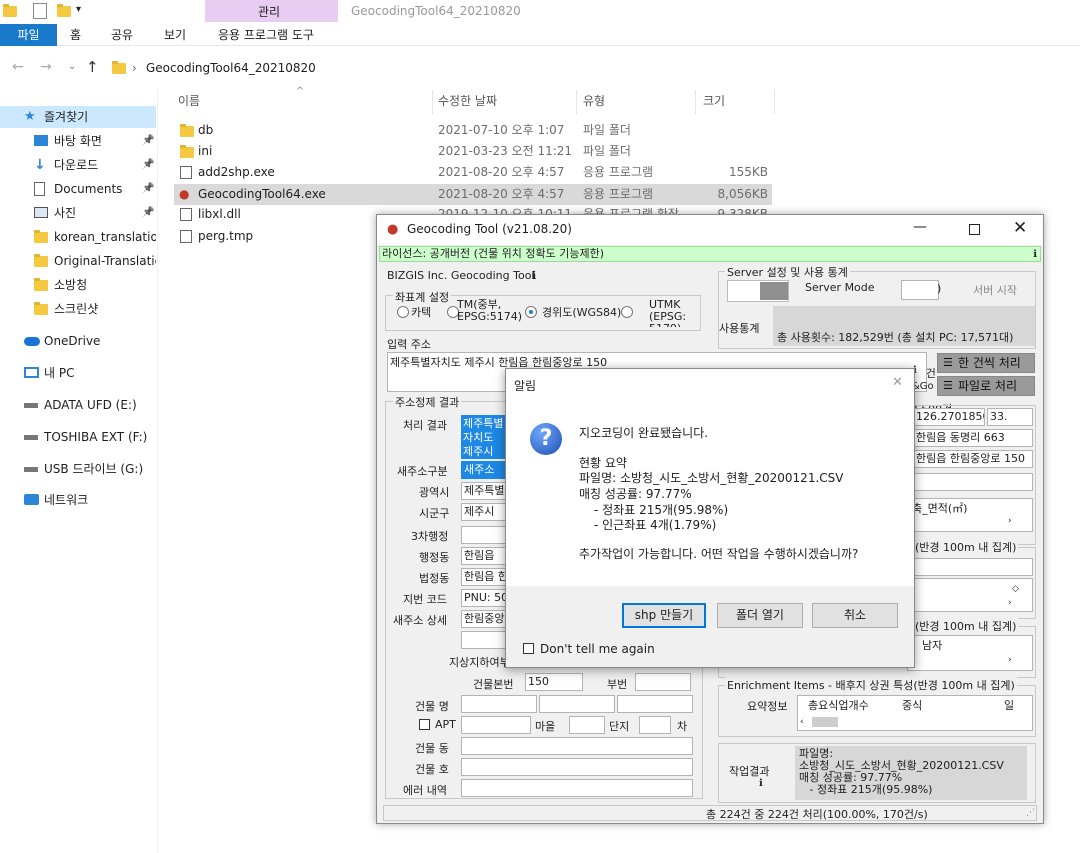  Describe the element at coordinates (594, 100) in the screenshot. I see `column-type: 유형` at that location.